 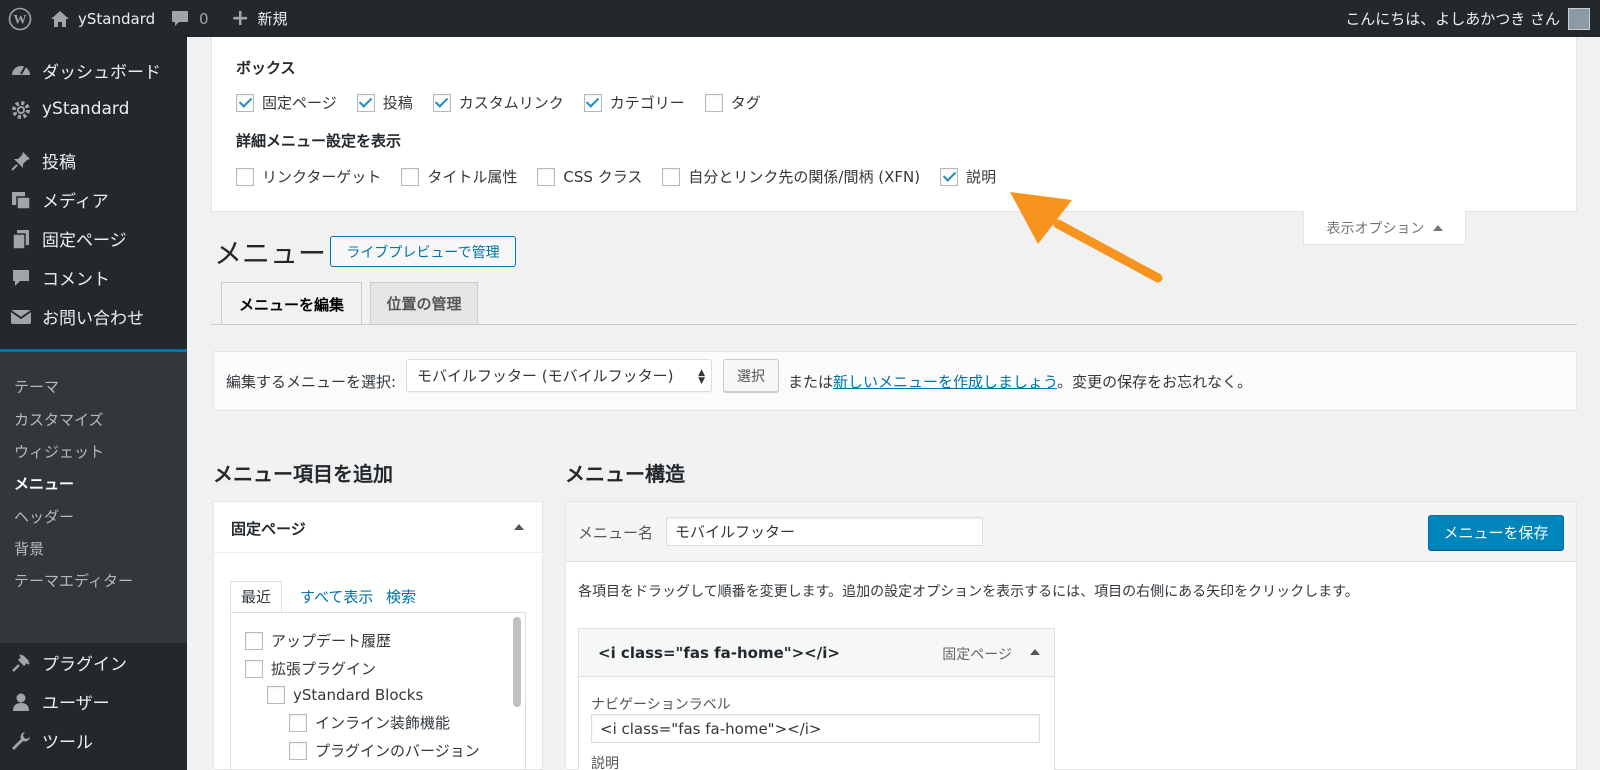 I want to click on nav-label-input: <i class="fas fa-home"></i>, so click(x=815, y=728).